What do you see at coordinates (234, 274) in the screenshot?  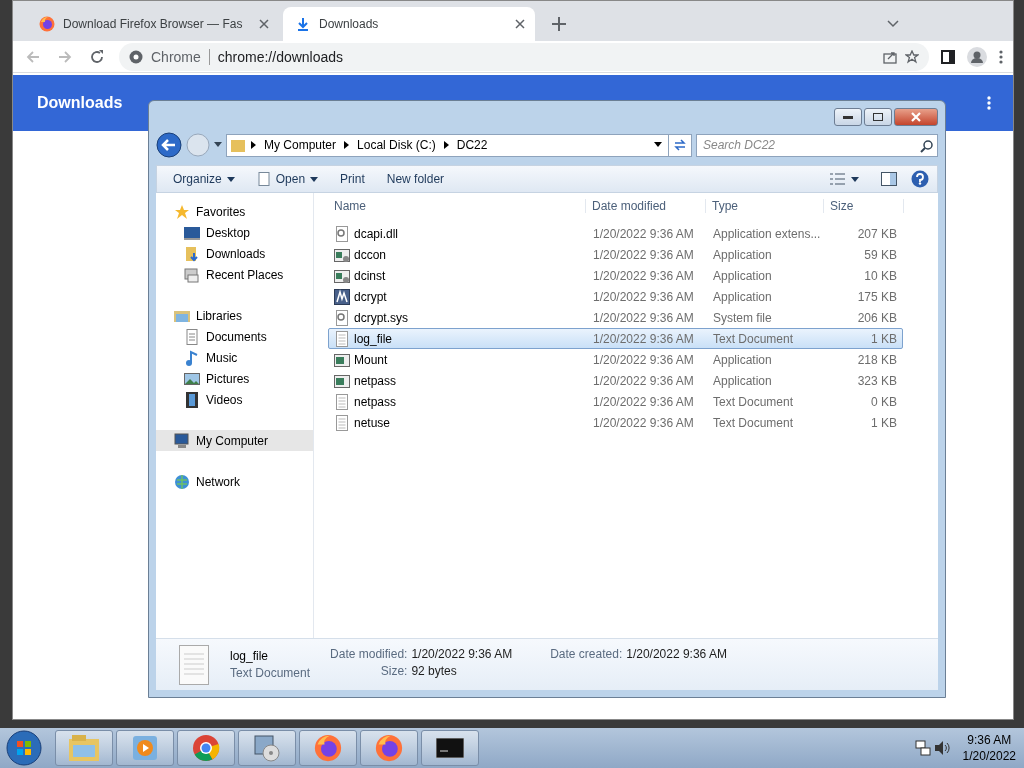 I see `nav-item: Recent Places` at bounding box center [234, 274].